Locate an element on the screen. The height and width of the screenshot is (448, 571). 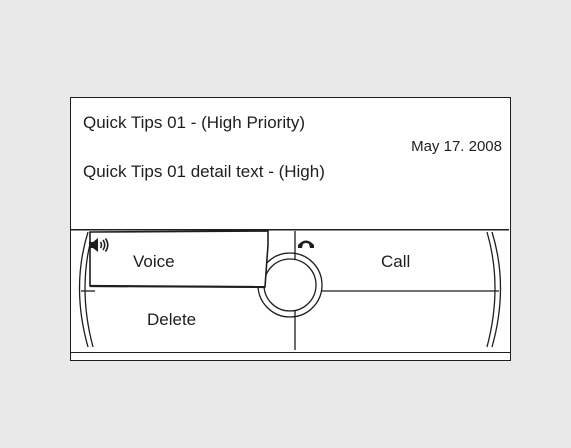
message-date: May 17. 2008 is located at coordinates (456, 146).